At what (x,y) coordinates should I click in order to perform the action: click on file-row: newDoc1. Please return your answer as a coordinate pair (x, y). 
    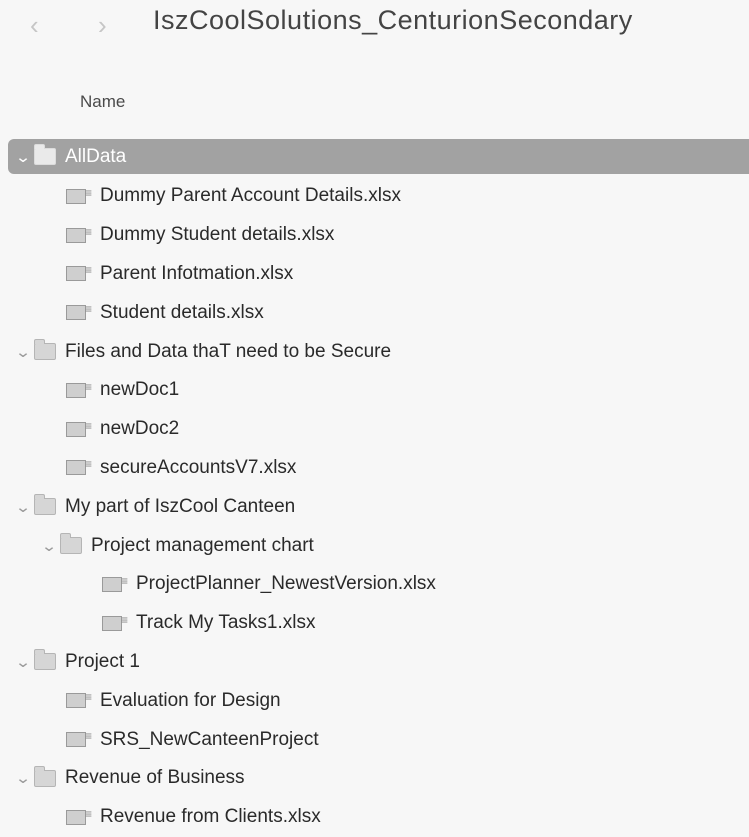
    Looking at the image, I should click on (374, 390).